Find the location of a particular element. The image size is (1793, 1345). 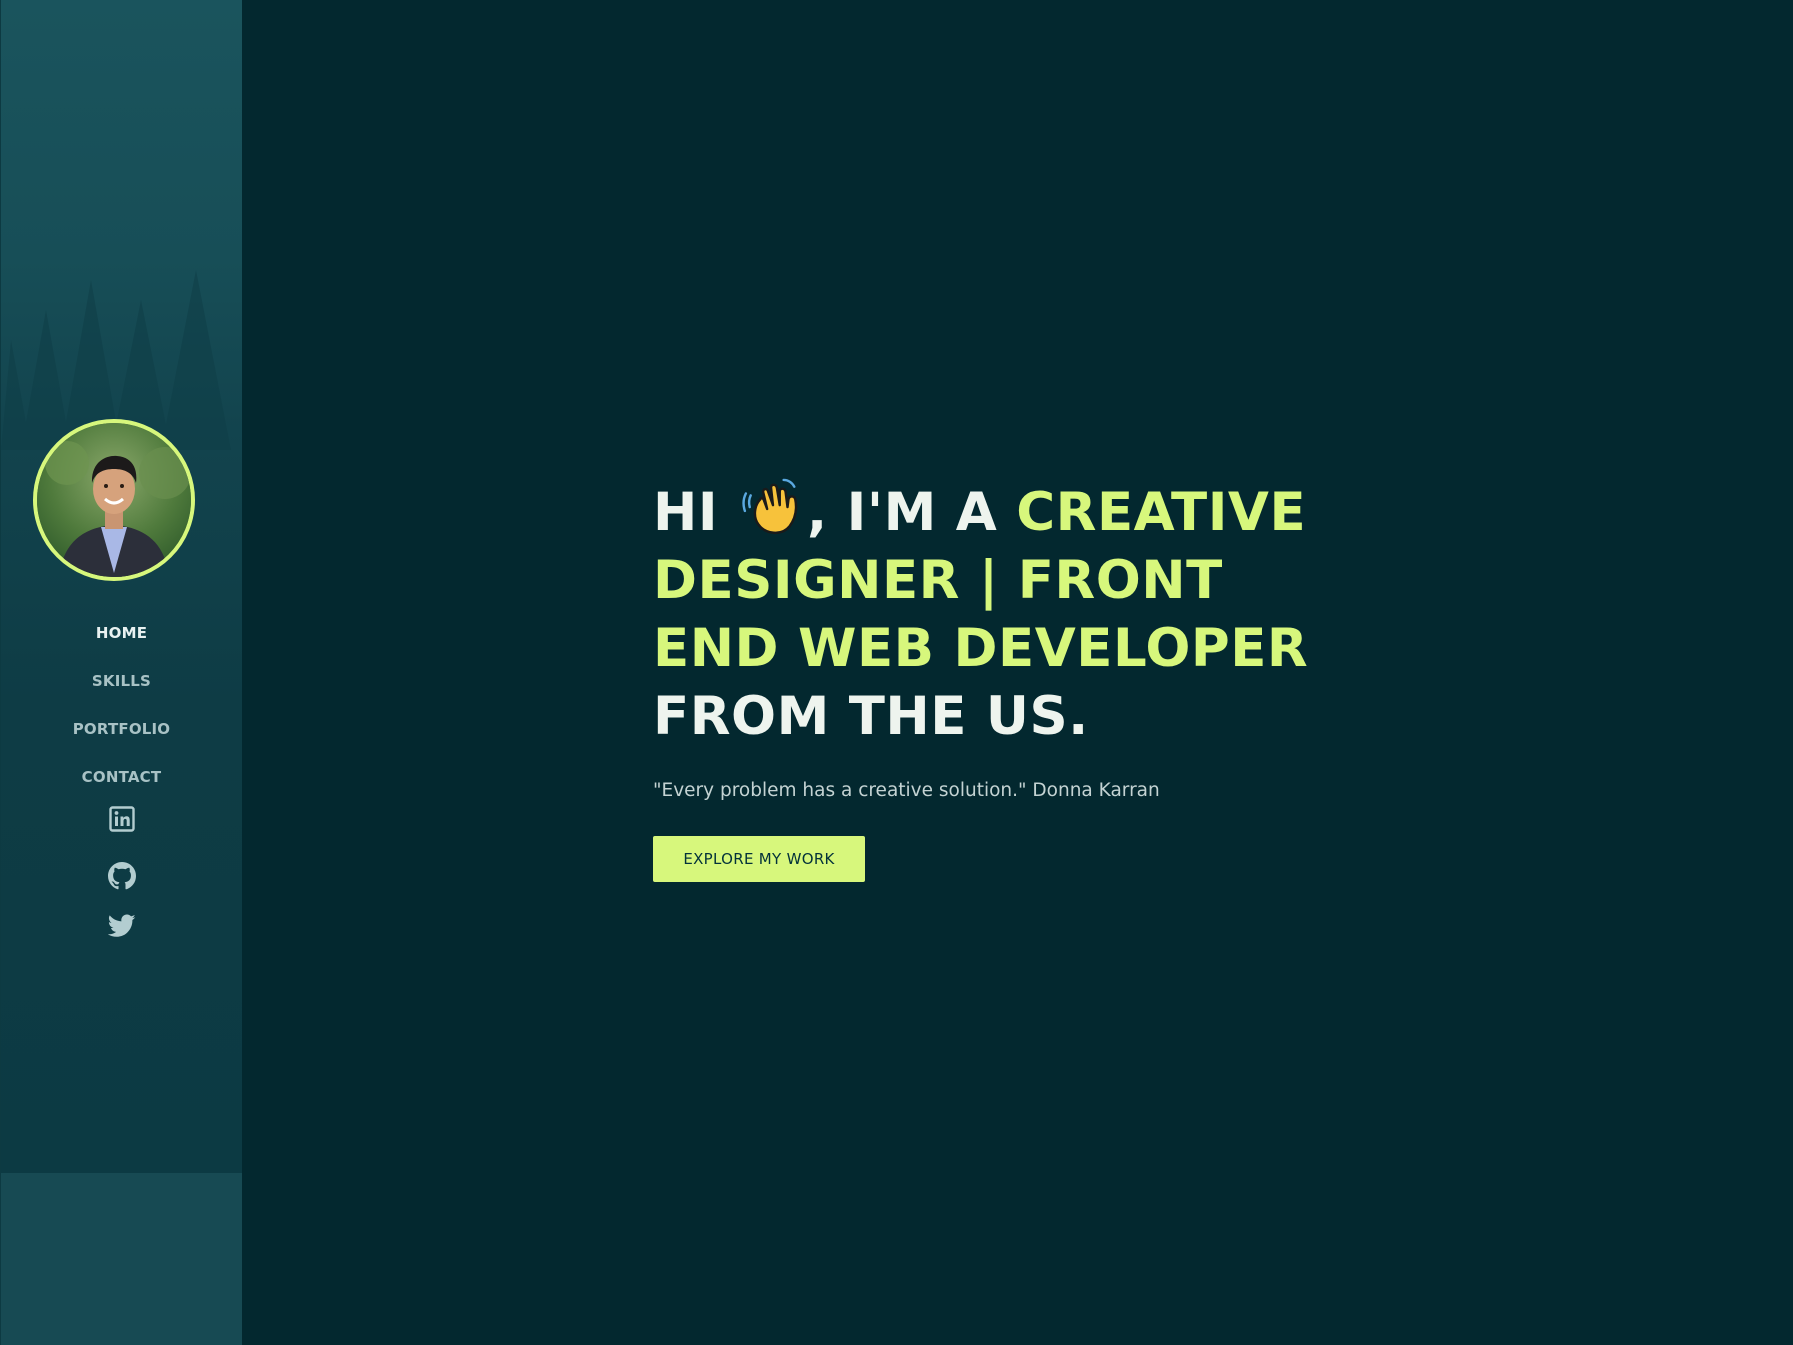

linkedin-icon is located at coordinates (121, 819).